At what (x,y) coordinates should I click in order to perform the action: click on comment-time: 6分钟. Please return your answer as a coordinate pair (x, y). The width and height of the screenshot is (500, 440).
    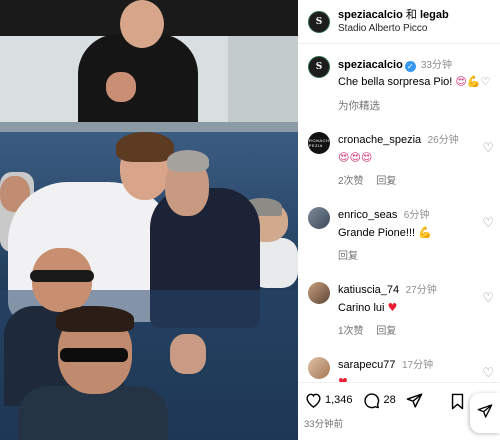
    Looking at the image, I should click on (416, 215).